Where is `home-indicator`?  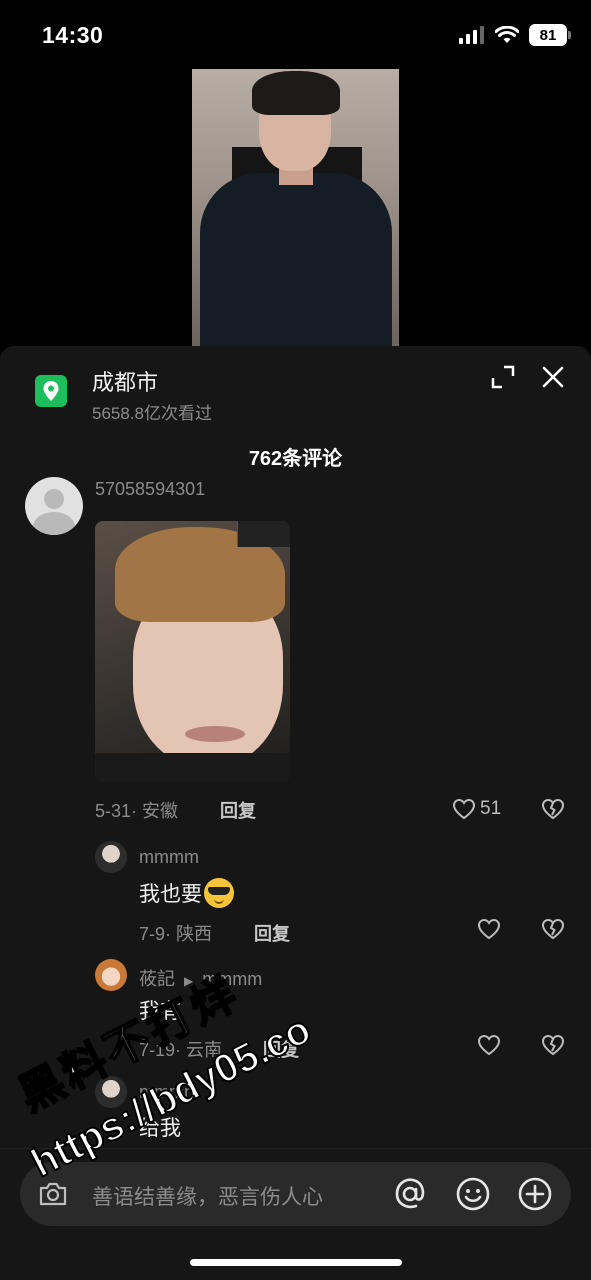
home-indicator is located at coordinates (296, 1262).